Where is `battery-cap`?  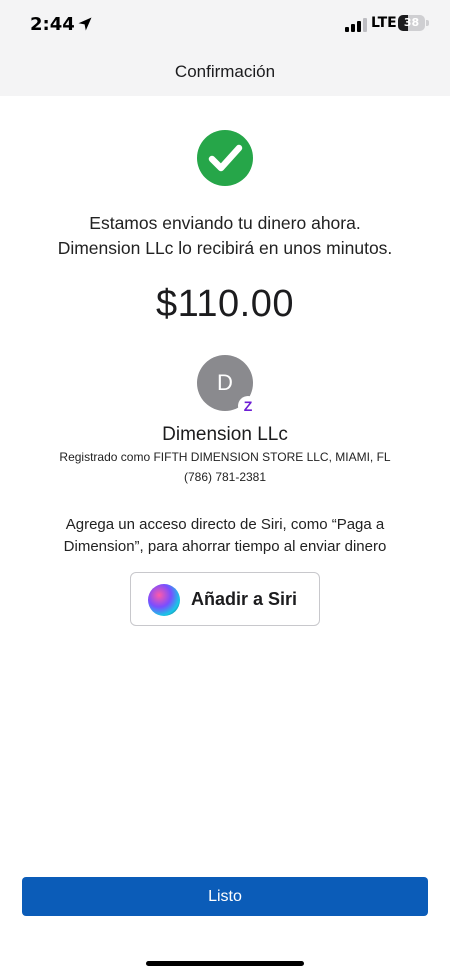
battery-cap is located at coordinates (427, 23).